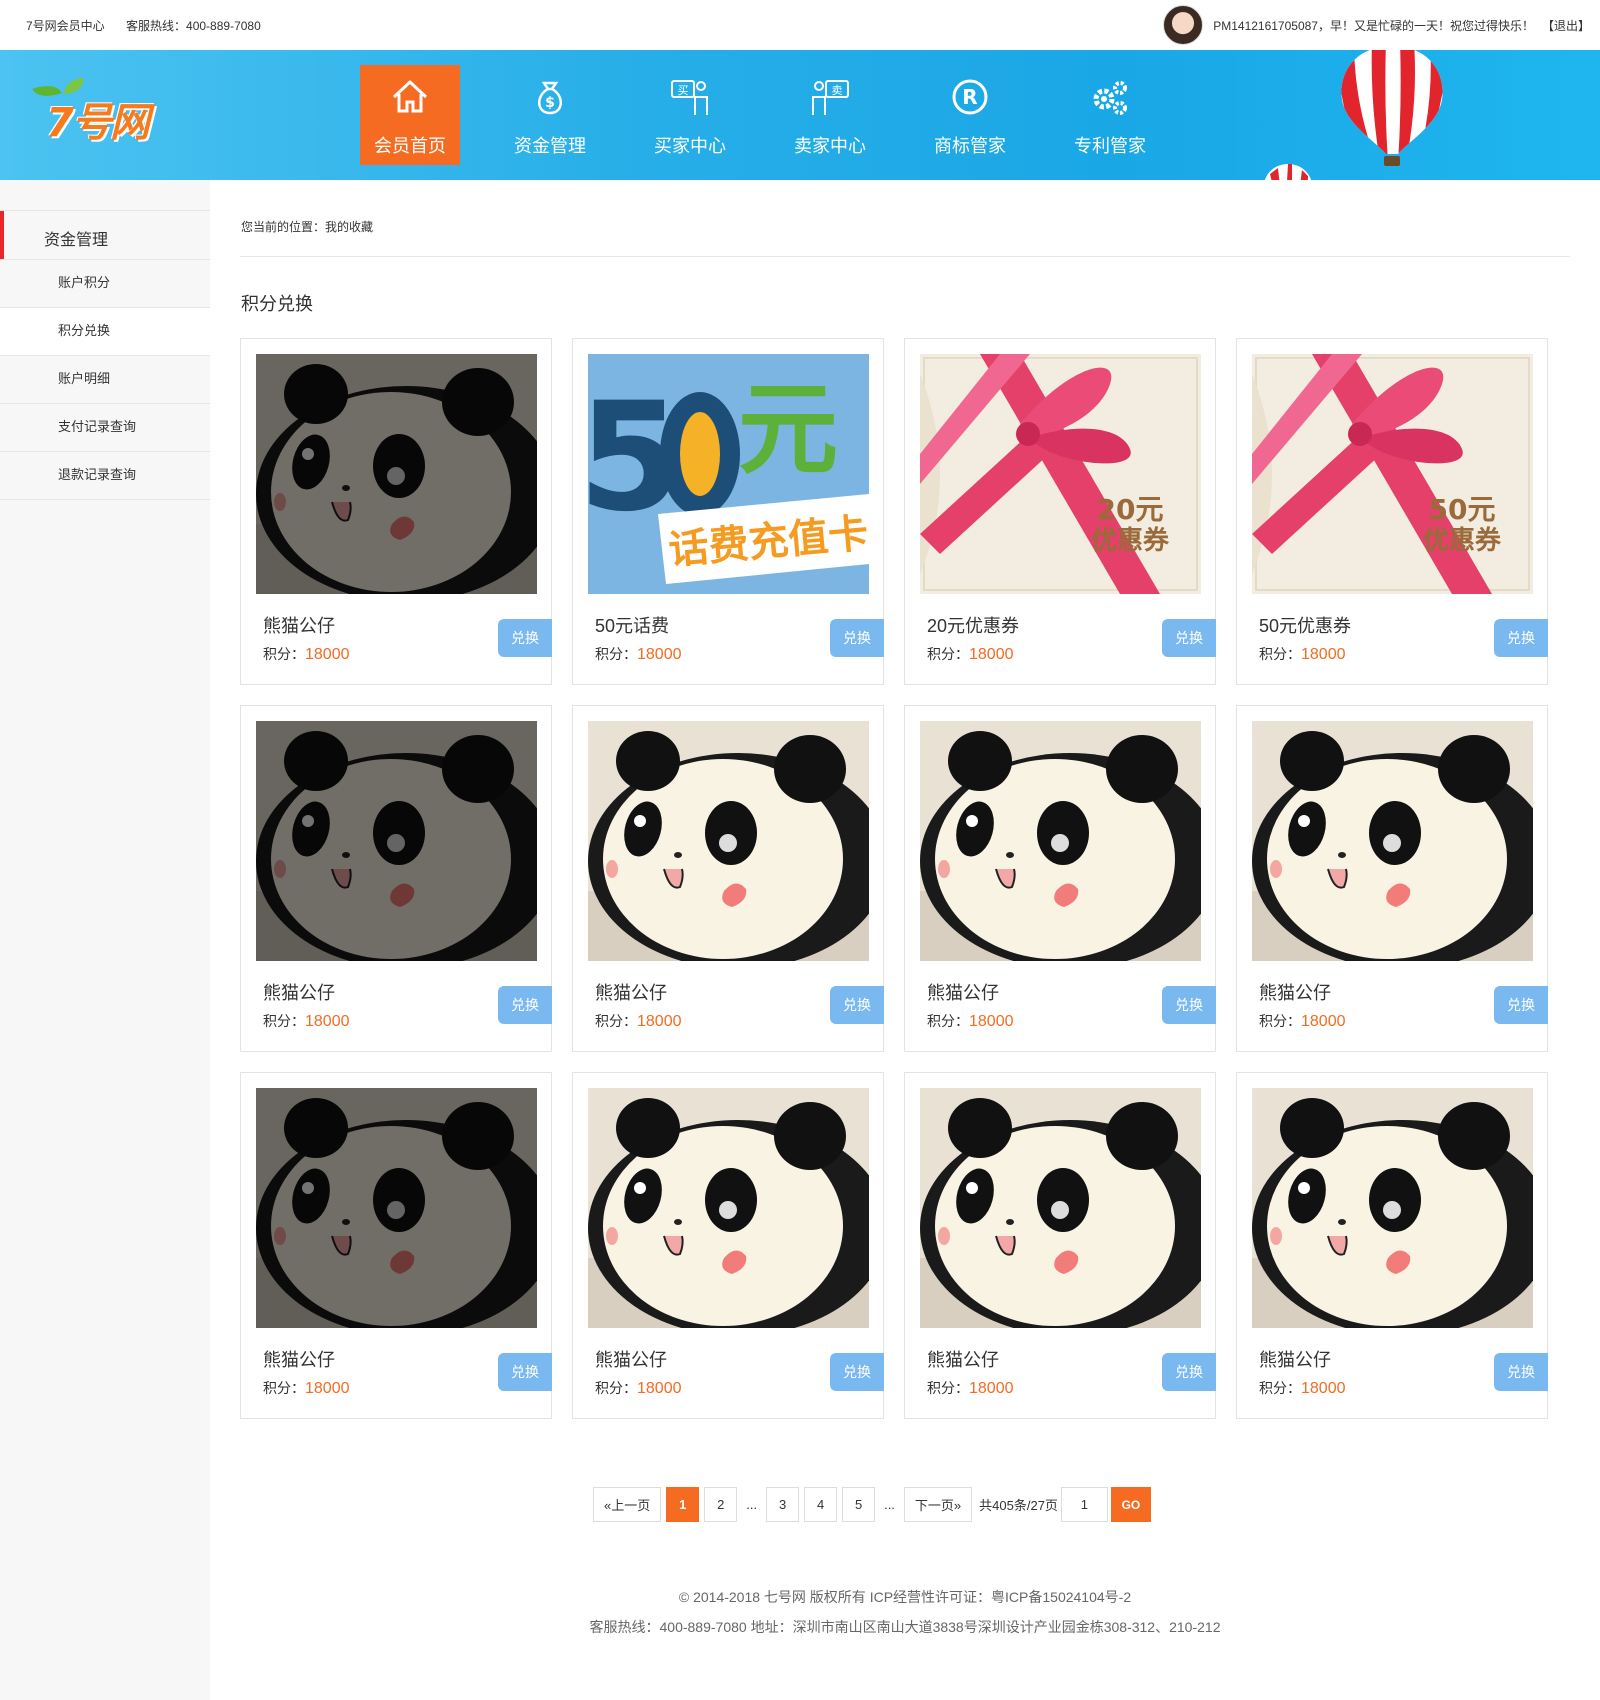 Image resolution: width=1600 pixels, height=1700 pixels. I want to click on nav-item-4: 卖卖家中心, so click(830, 115).